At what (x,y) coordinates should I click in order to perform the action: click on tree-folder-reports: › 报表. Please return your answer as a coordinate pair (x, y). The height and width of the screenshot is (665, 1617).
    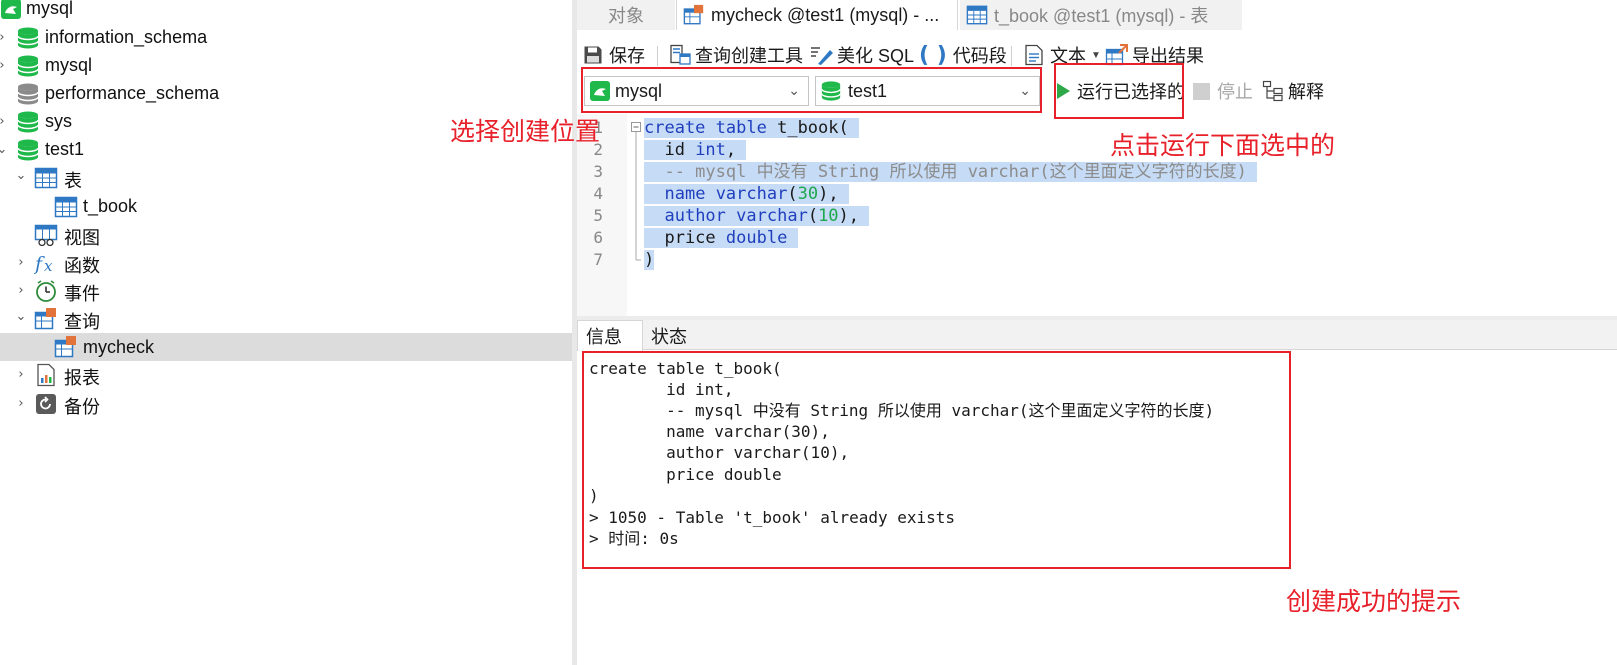
    Looking at the image, I should click on (286, 375).